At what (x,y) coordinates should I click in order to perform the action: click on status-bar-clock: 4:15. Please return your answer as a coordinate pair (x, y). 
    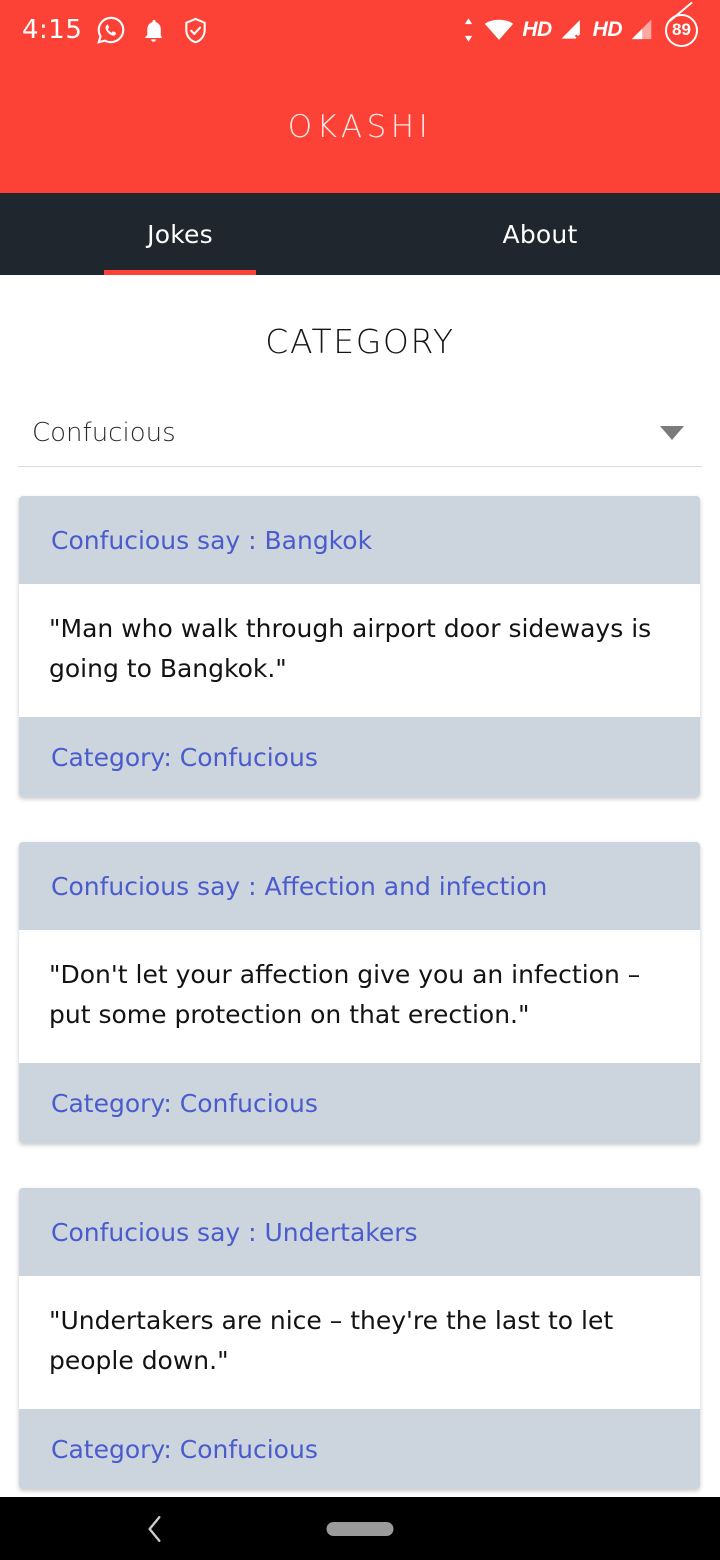
    Looking at the image, I should click on (52, 30).